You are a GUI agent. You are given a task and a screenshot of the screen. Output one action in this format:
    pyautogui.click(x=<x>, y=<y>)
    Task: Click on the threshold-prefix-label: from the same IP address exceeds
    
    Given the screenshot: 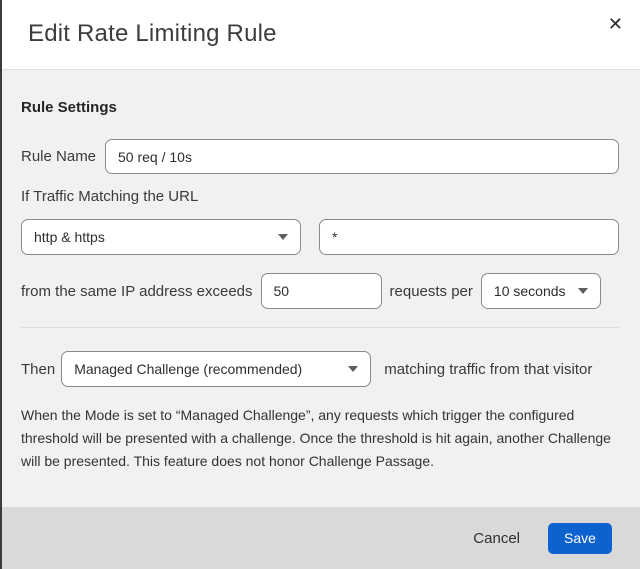 What is the action you would take?
    pyautogui.click(x=137, y=291)
    